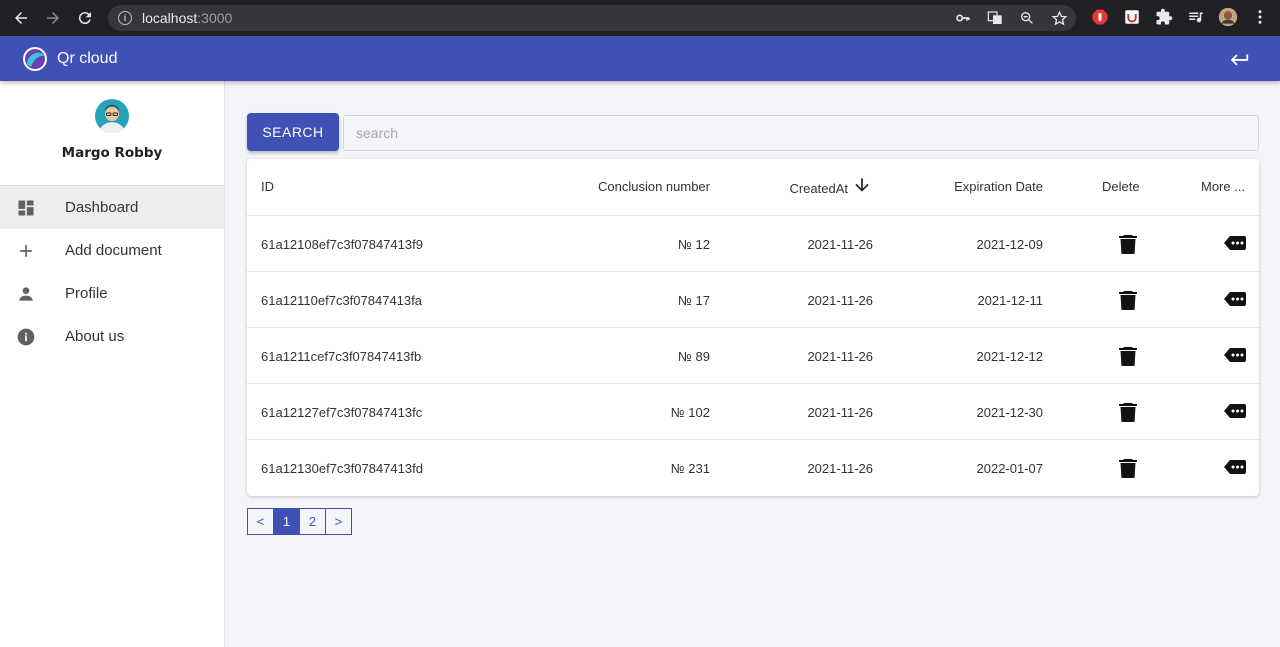  I want to click on cell-conclusion-number: № 89, so click(693, 356).